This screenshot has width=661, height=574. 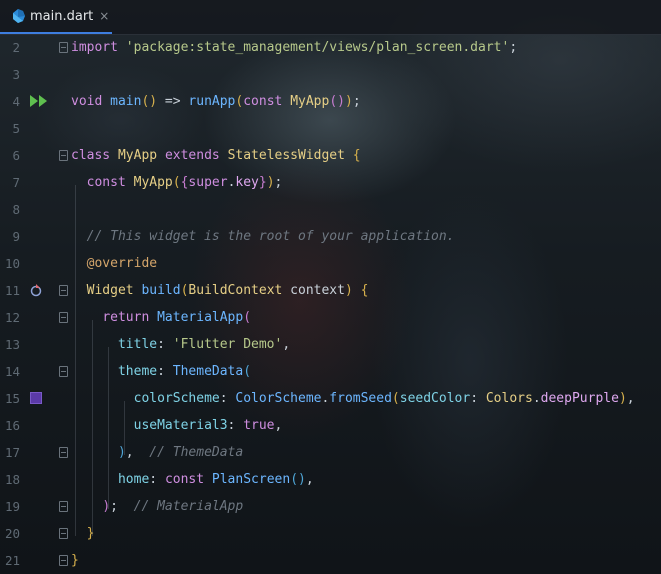 I want to click on code-token: ColorScheme, so click(x=278, y=398).